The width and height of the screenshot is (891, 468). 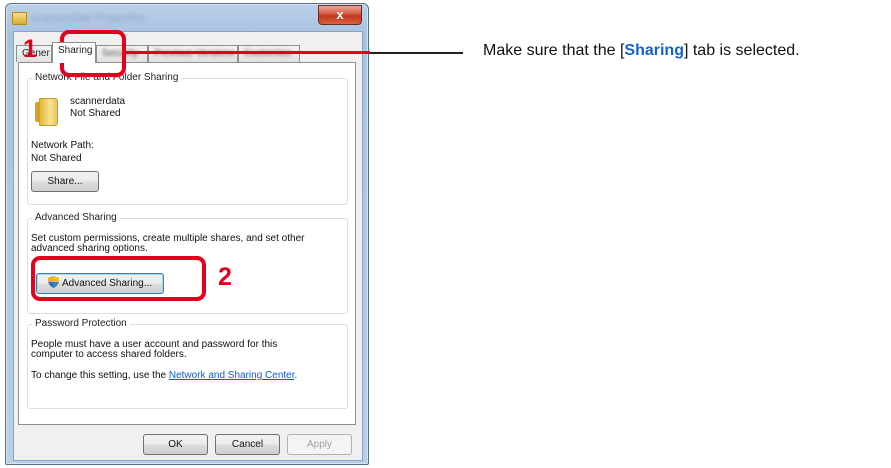 I want to click on title-bar: scannerdata Properties x, so click(x=187, y=17).